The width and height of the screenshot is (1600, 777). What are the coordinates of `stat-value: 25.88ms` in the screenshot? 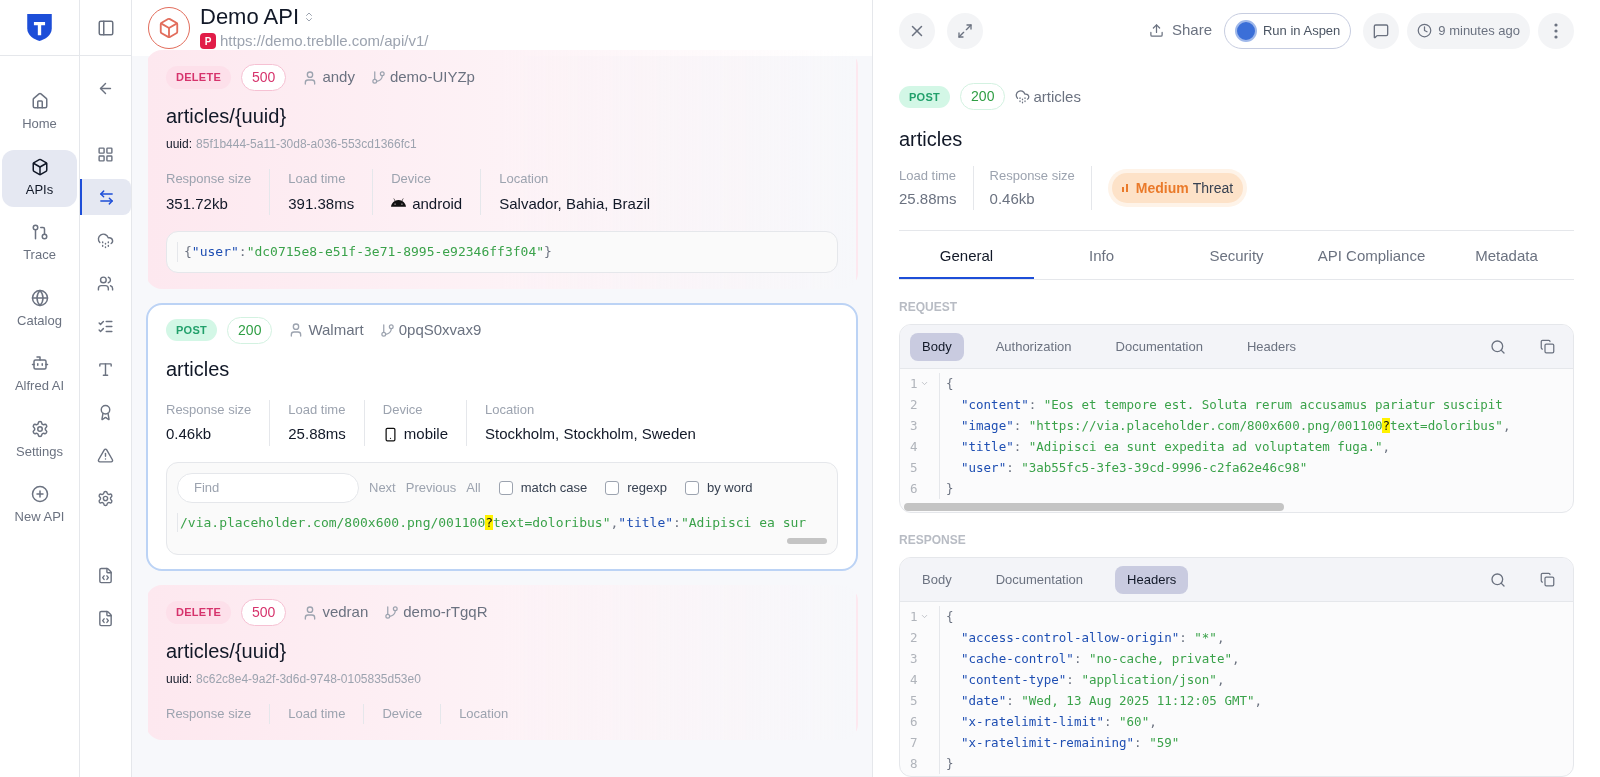 It's located at (928, 198).